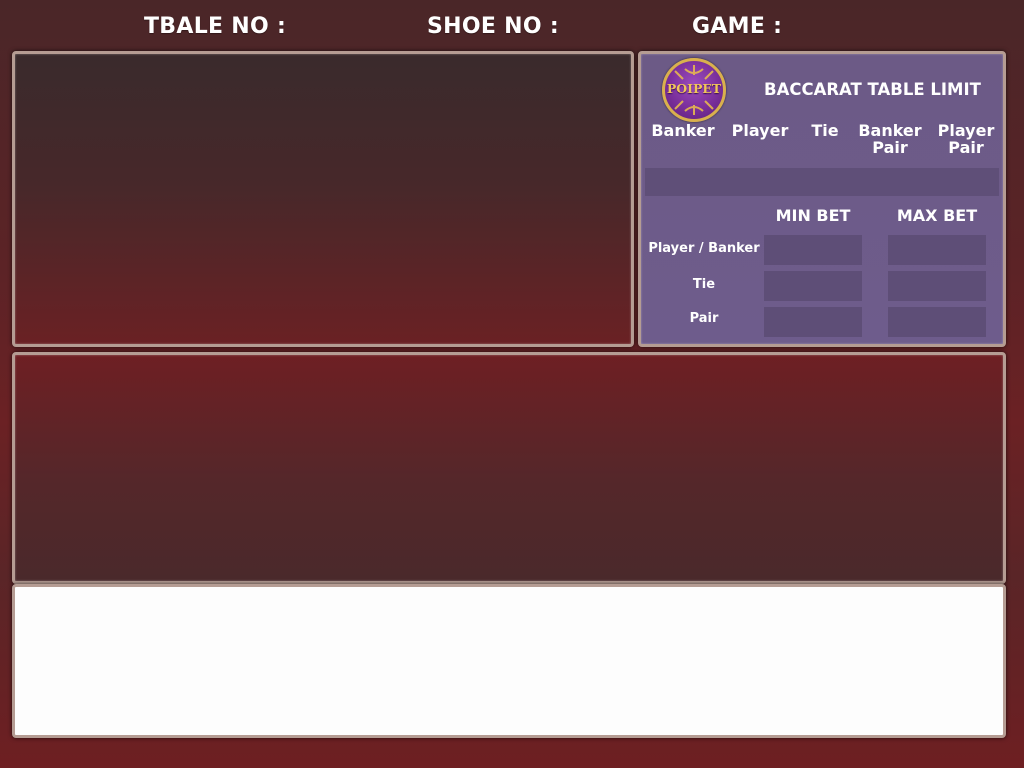 The height and width of the screenshot is (768, 1024). Describe the element at coordinates (937, 250) in the screenshot. I see `max-bet-player-banker-cell` at that location.